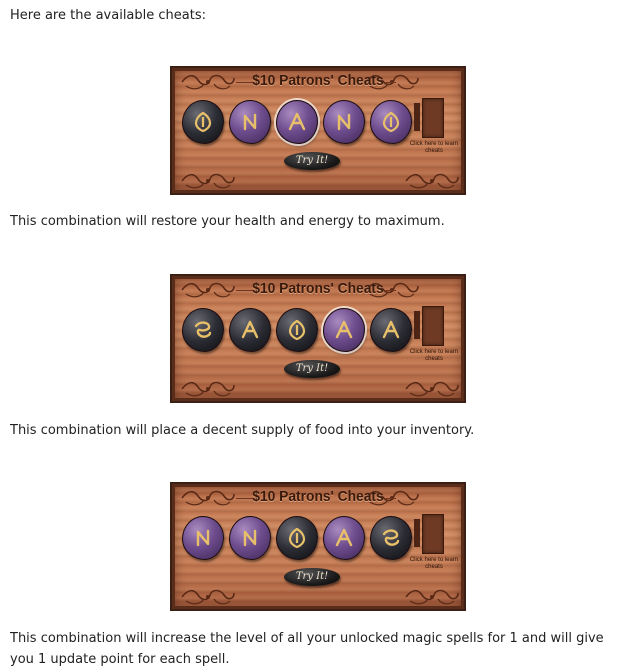 The image size is (619, 672). I want to click on intro-text: Here are the available cheats:, so click(108, 15).